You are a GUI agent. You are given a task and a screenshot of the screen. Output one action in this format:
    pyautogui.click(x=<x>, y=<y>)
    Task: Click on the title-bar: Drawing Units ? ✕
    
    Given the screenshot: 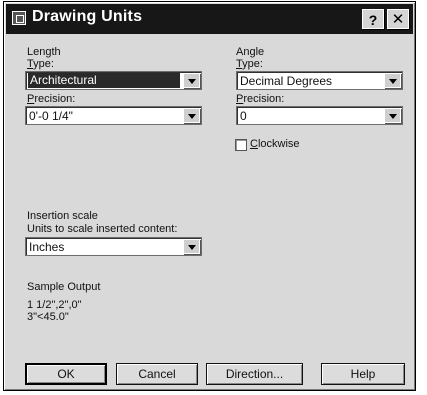 What is the action you would take?
    pyautogui.click(x=209, y=19)
    